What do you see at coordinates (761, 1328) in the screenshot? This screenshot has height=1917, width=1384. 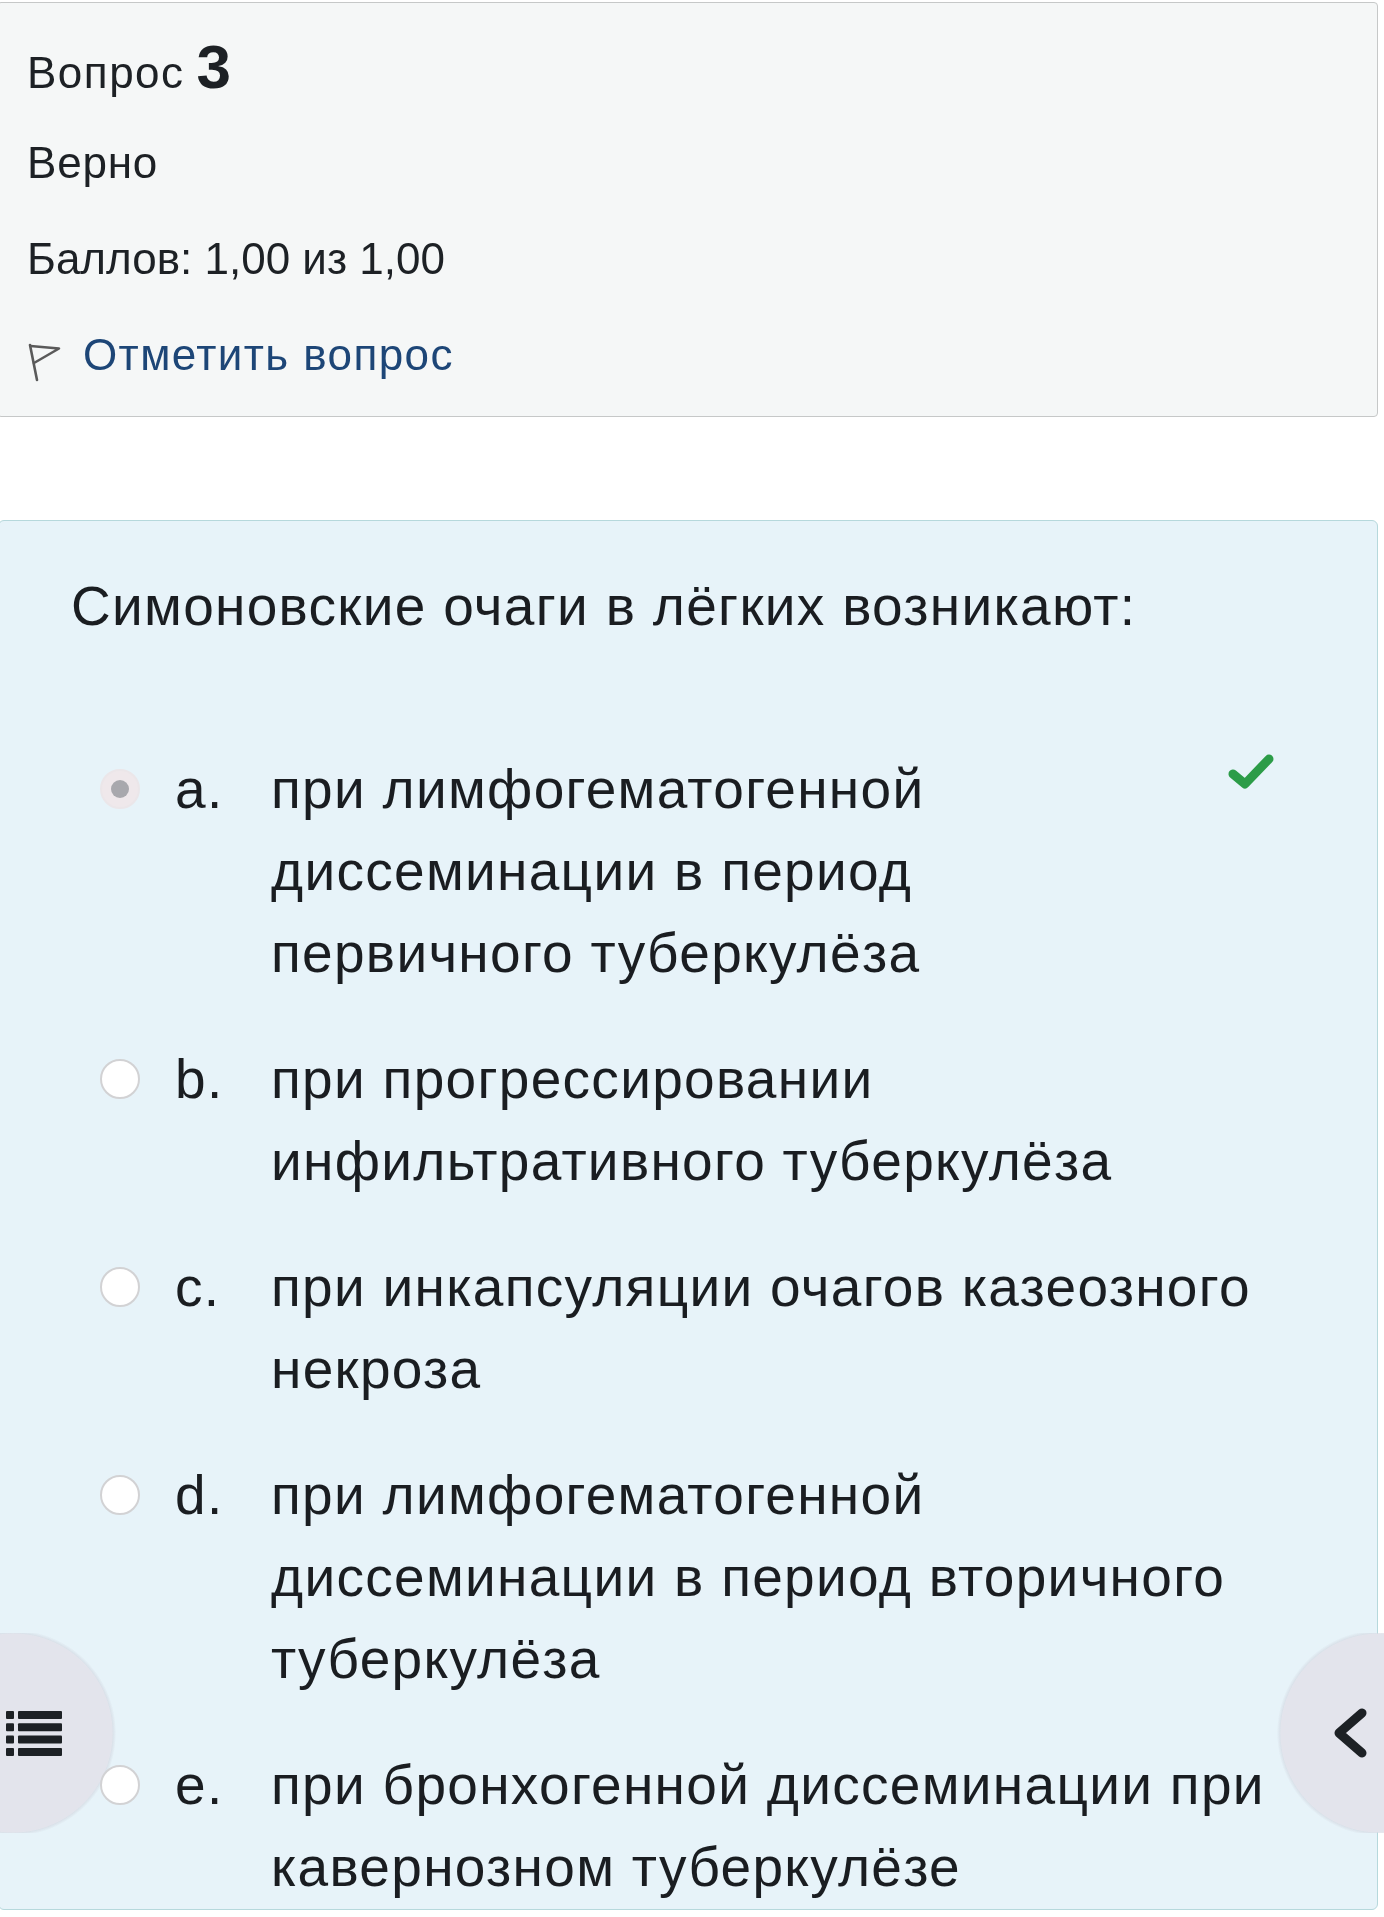 I see `option-text: при инкапсуляции очагов казеозного некроза` at bounding box center [761, 1328].